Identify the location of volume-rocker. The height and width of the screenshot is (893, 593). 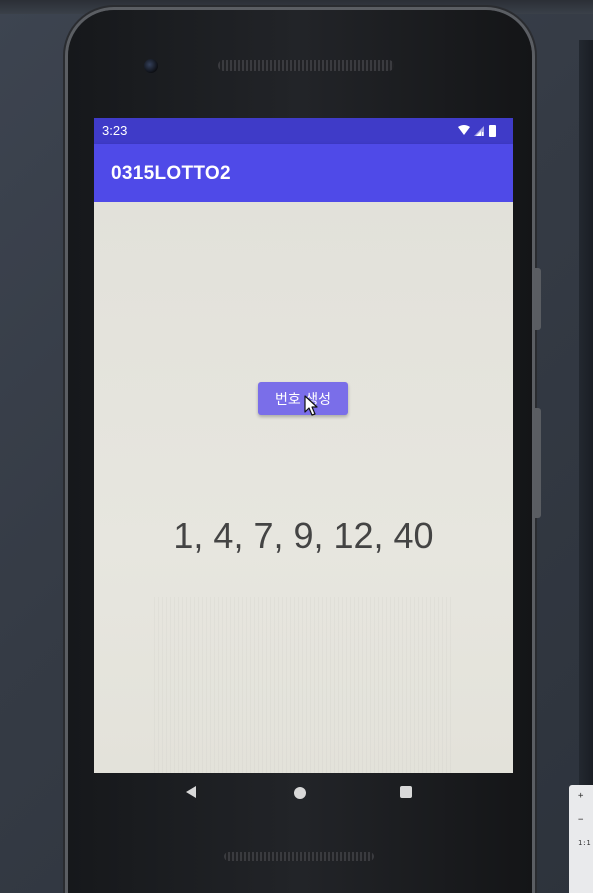
(537, 463).